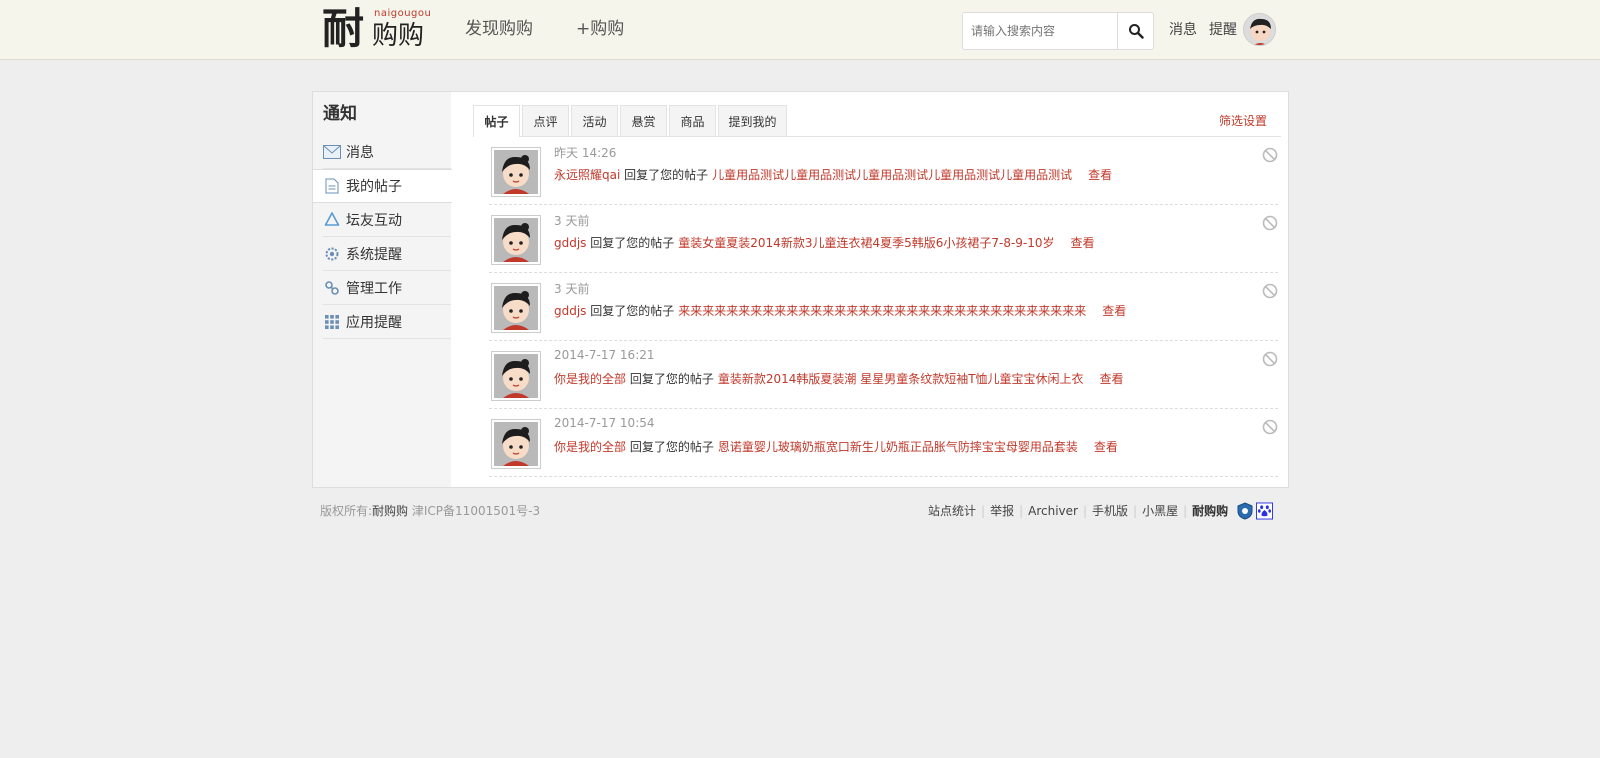 Image resolution: width=1600 pixels, height=758 pixels. What do you see at coordinates (374, 322) in the screenshot?
I see `sidebar-item-label: 应用提醒` at bounding box center [374, 322].